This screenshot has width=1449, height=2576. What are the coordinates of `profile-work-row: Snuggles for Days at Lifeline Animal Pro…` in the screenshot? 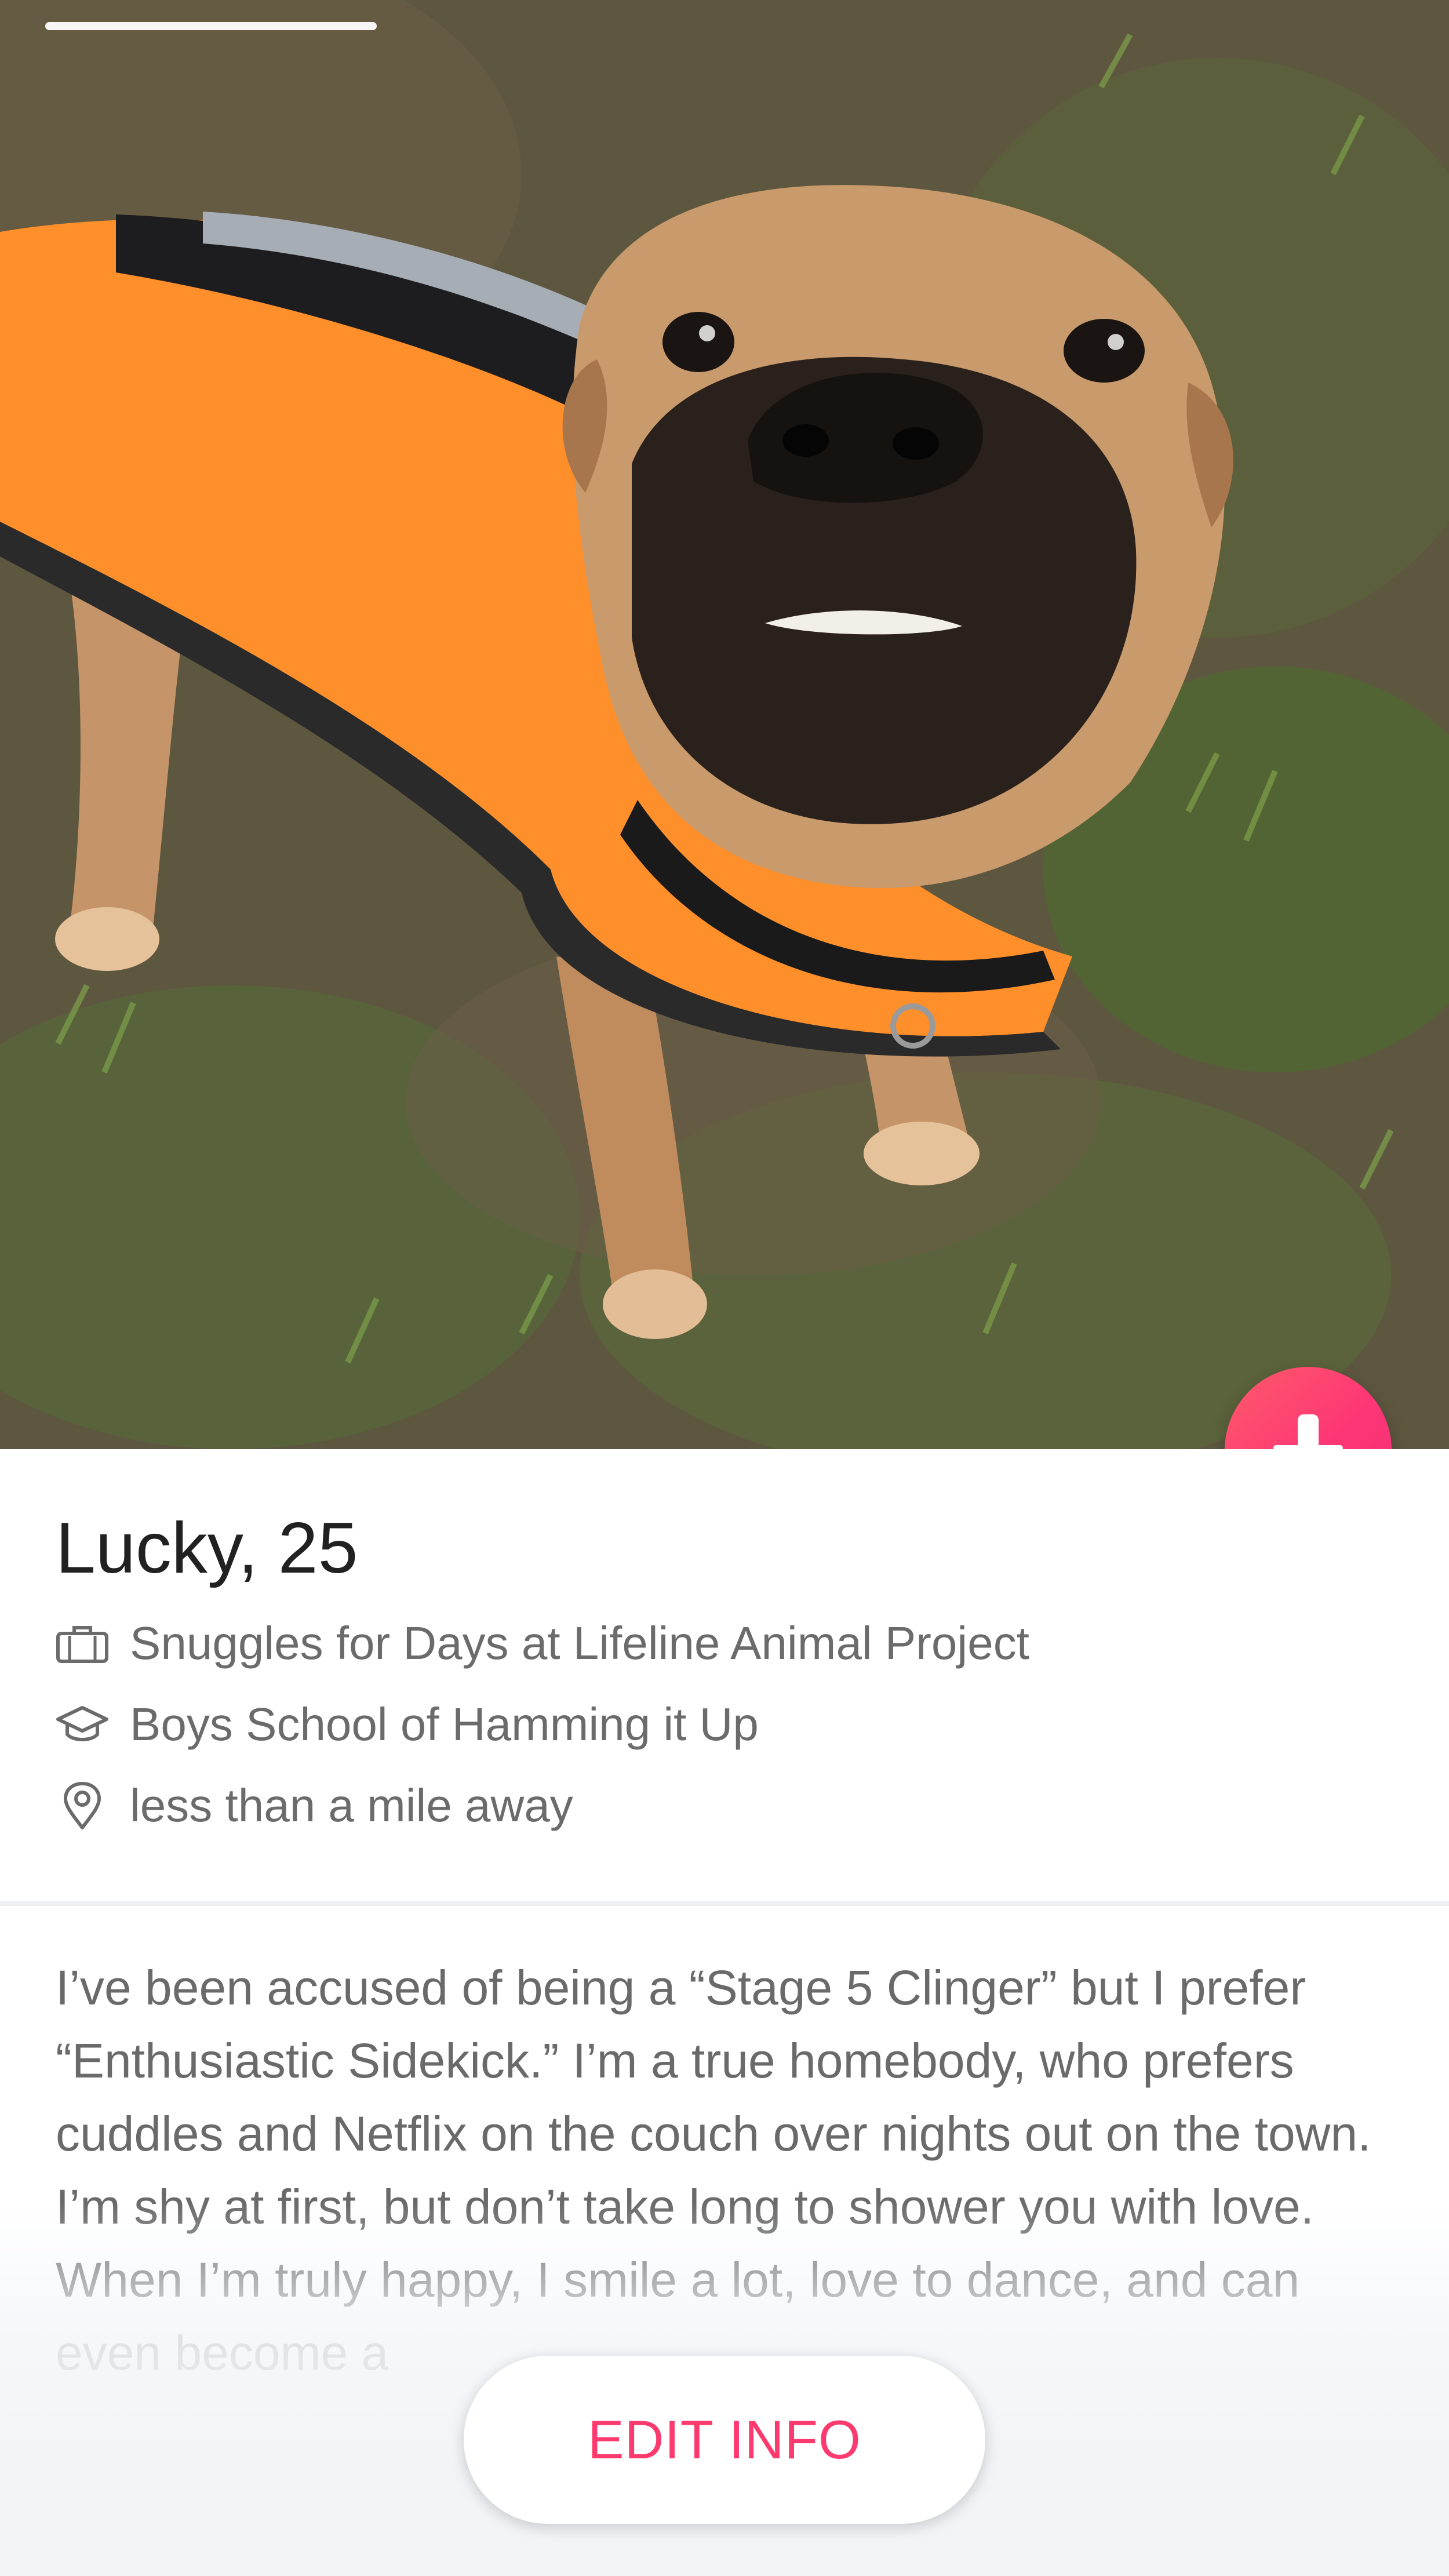 It's located at (542, 1643).